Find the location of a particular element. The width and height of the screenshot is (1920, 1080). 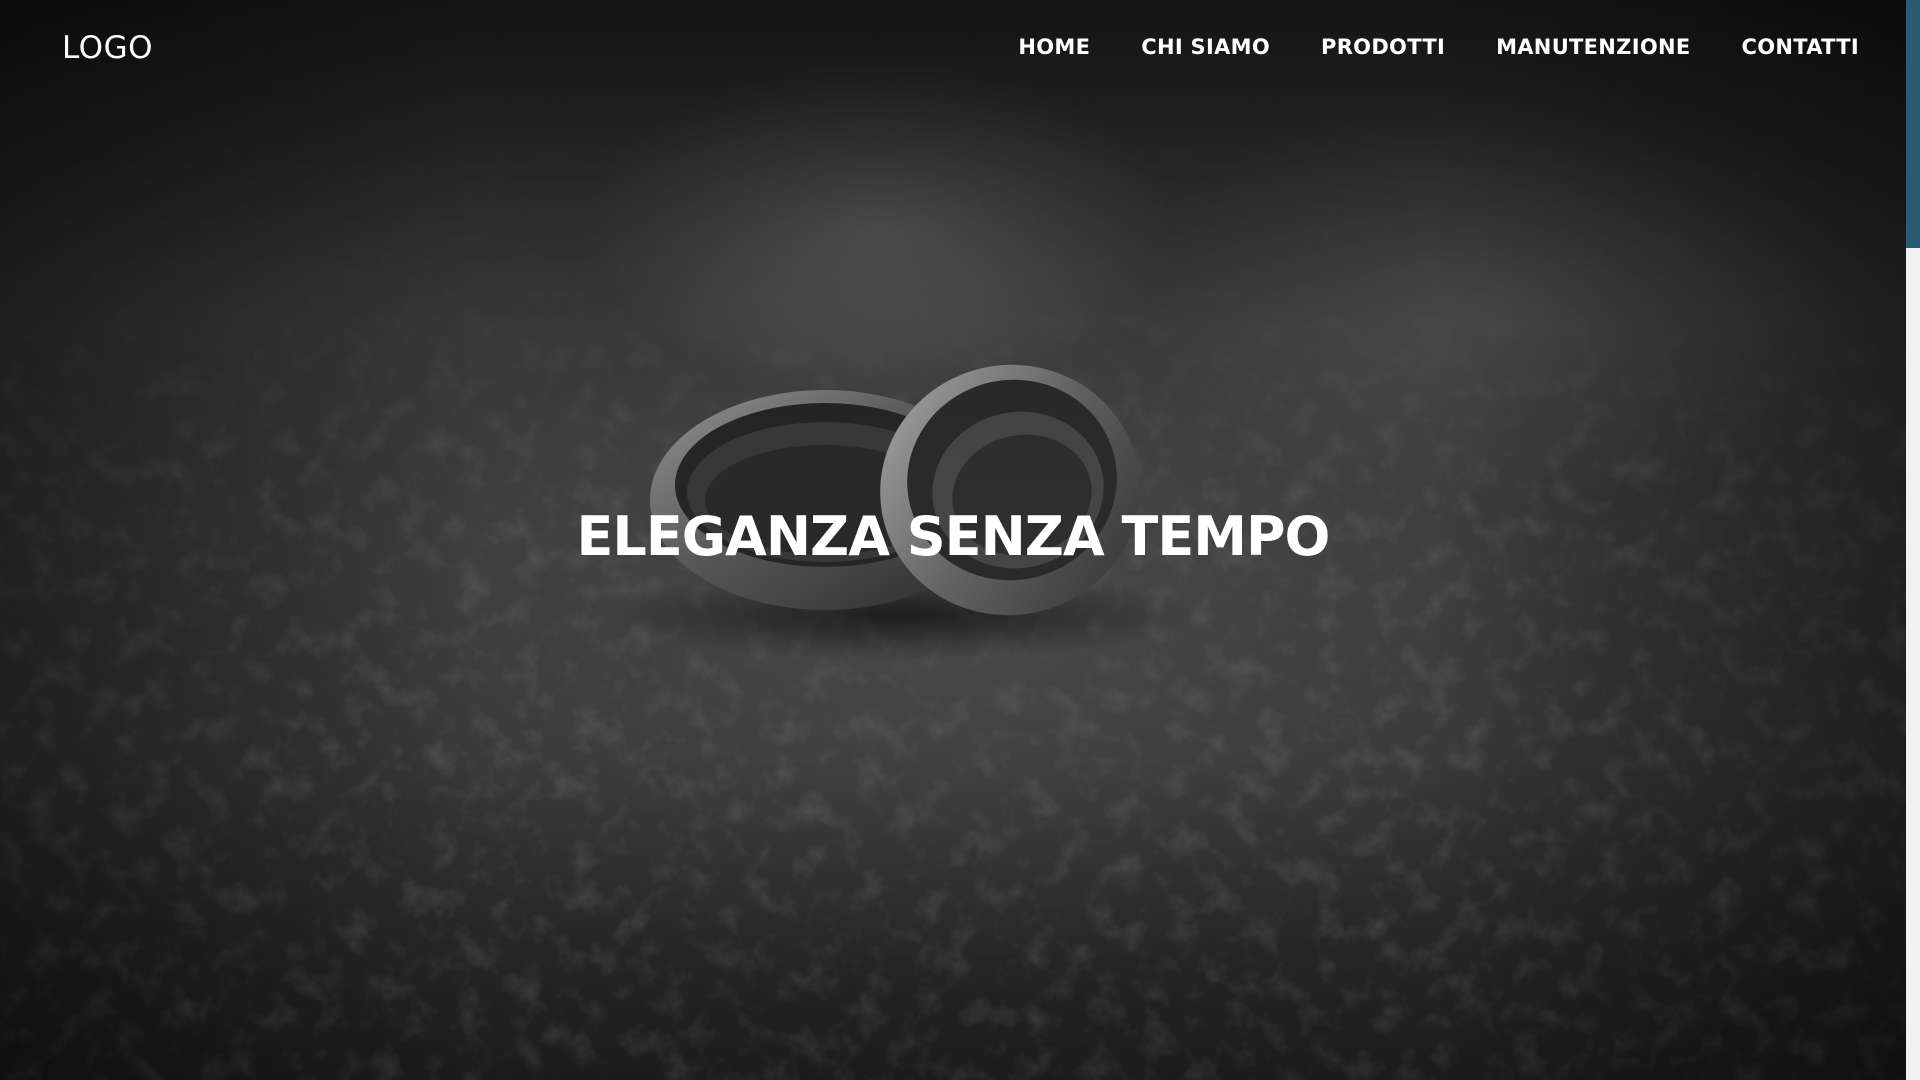

nav-item-home: HOME is located at coordinates (1054, 47).